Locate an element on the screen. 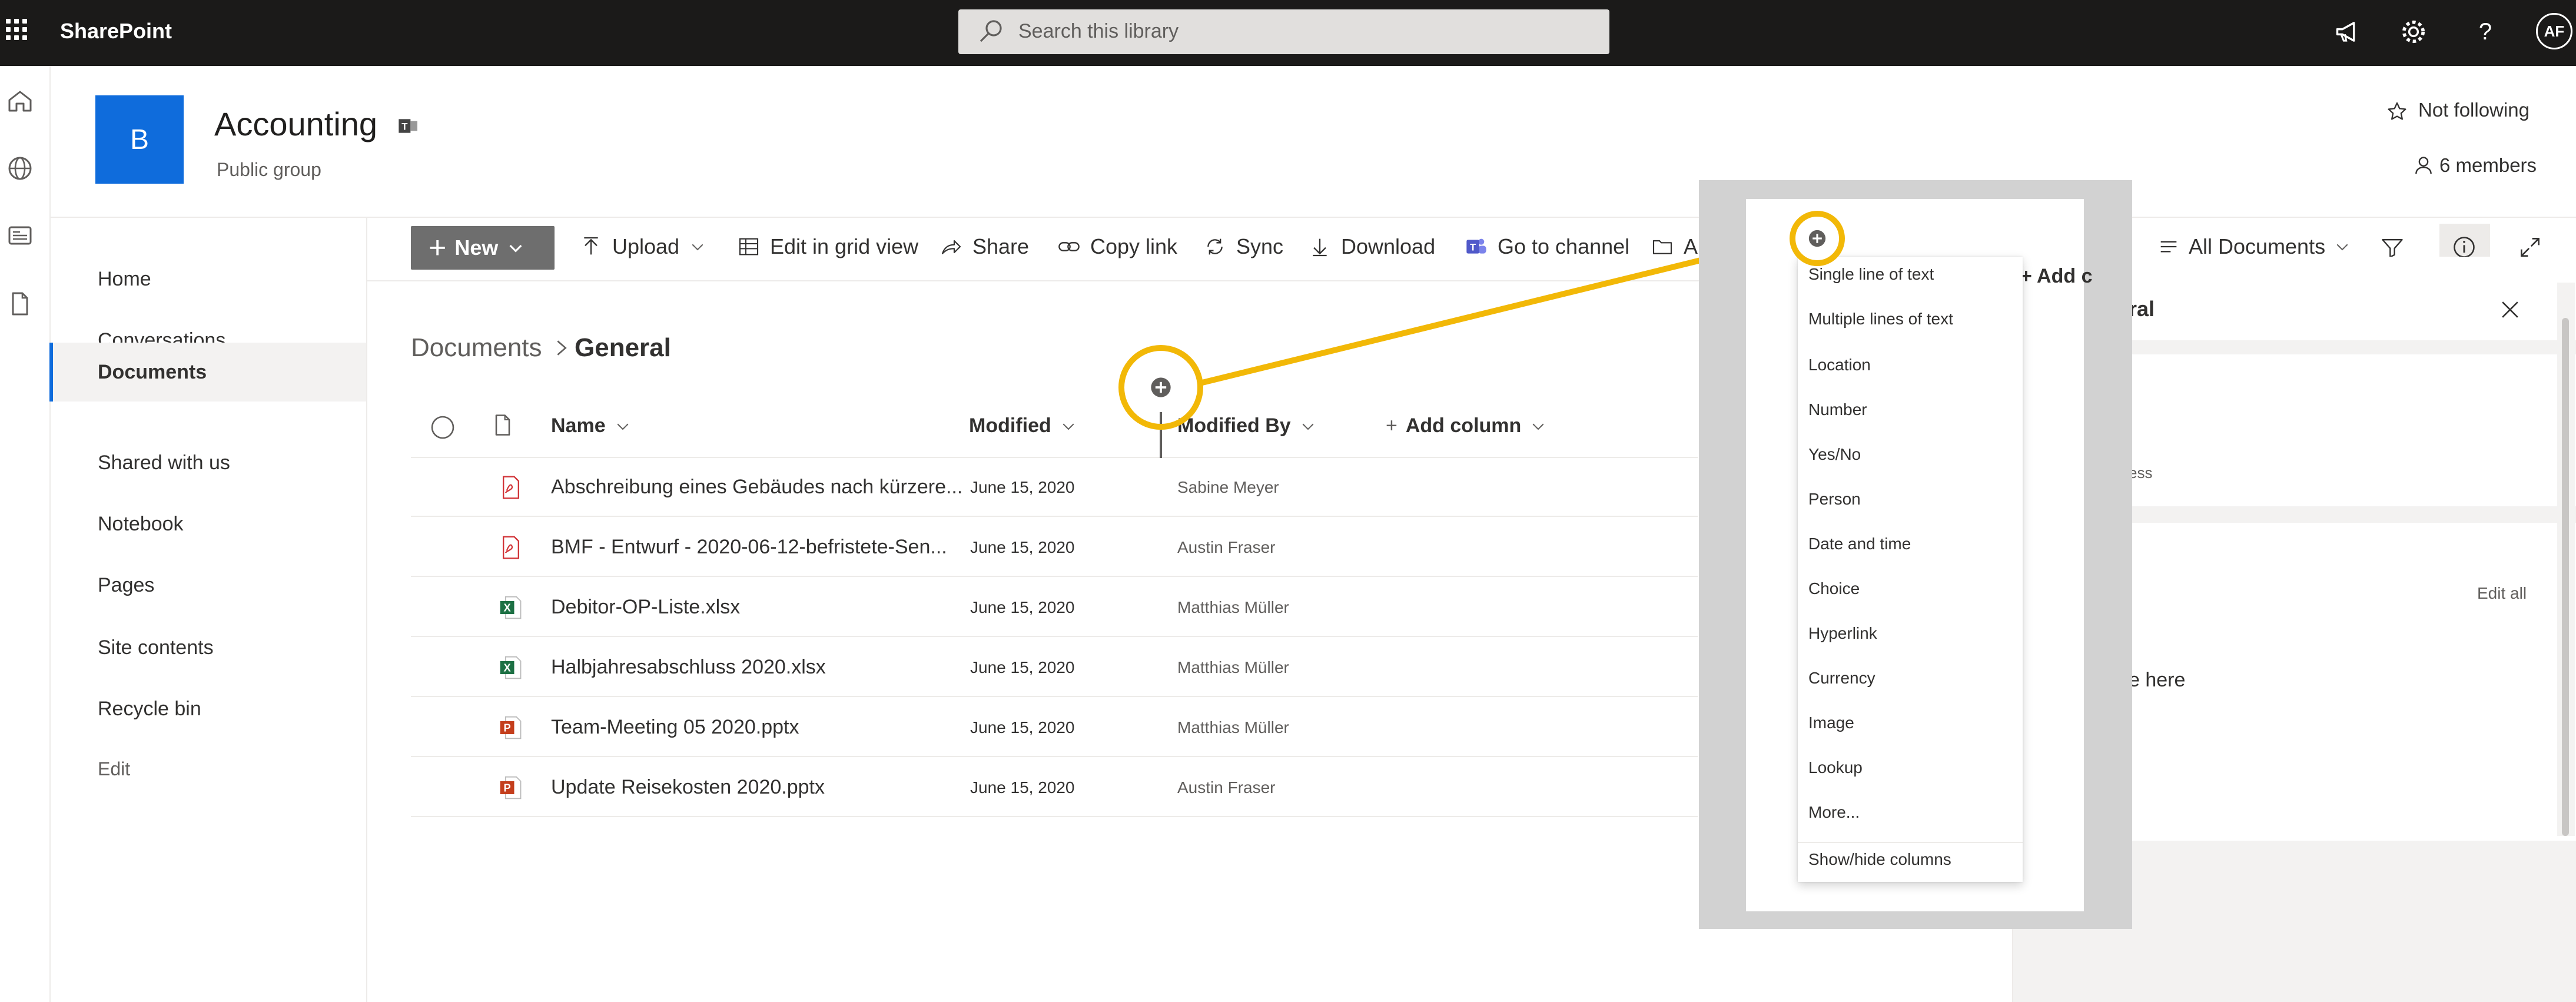  select-all-circle-icon is located at coordinates (443, 427).